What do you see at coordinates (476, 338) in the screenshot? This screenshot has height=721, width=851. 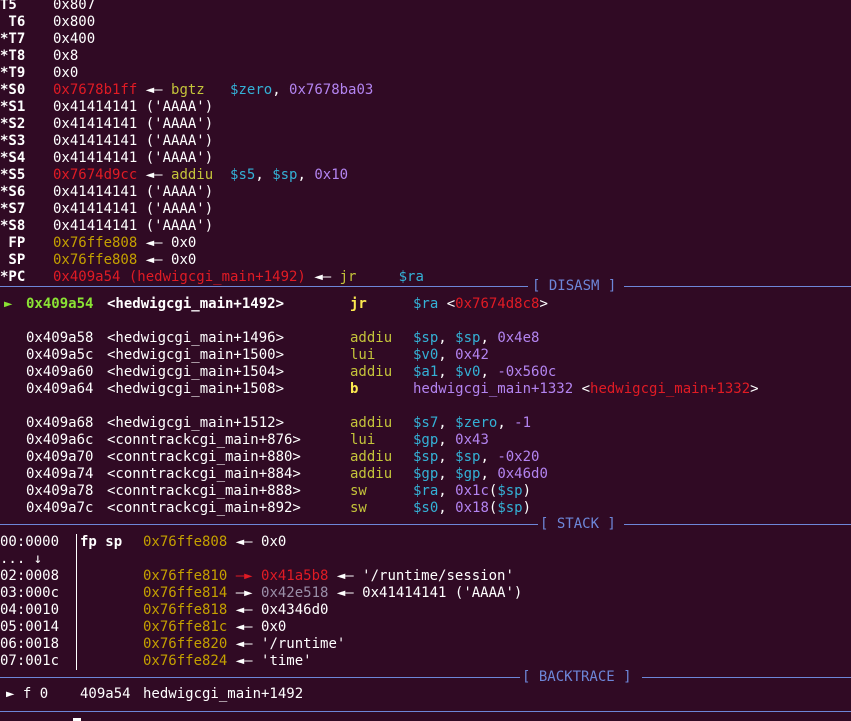 I see `instruction-operands: $sp, $sp, 0x4e8` at bounding box center [476, 338].